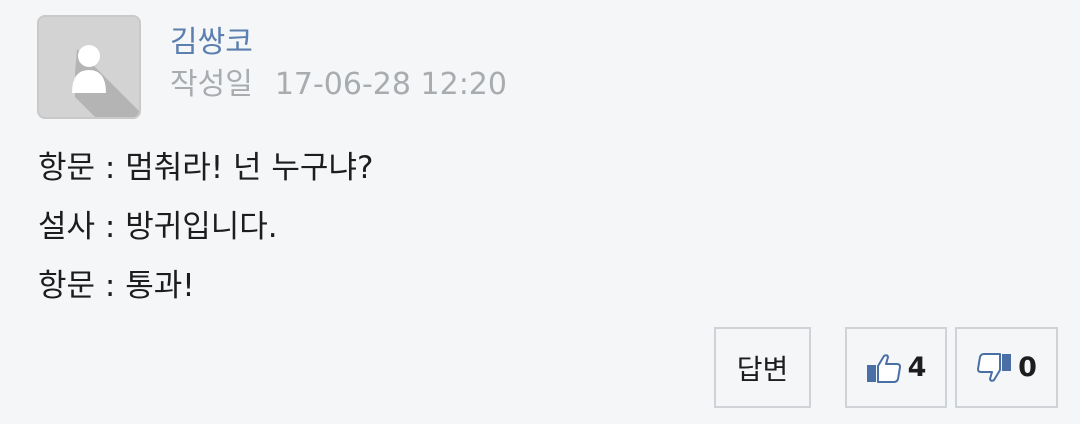 This screenshot has height=424, width=1080. I want to click on dislike-button: 0, so click(1006, 367).